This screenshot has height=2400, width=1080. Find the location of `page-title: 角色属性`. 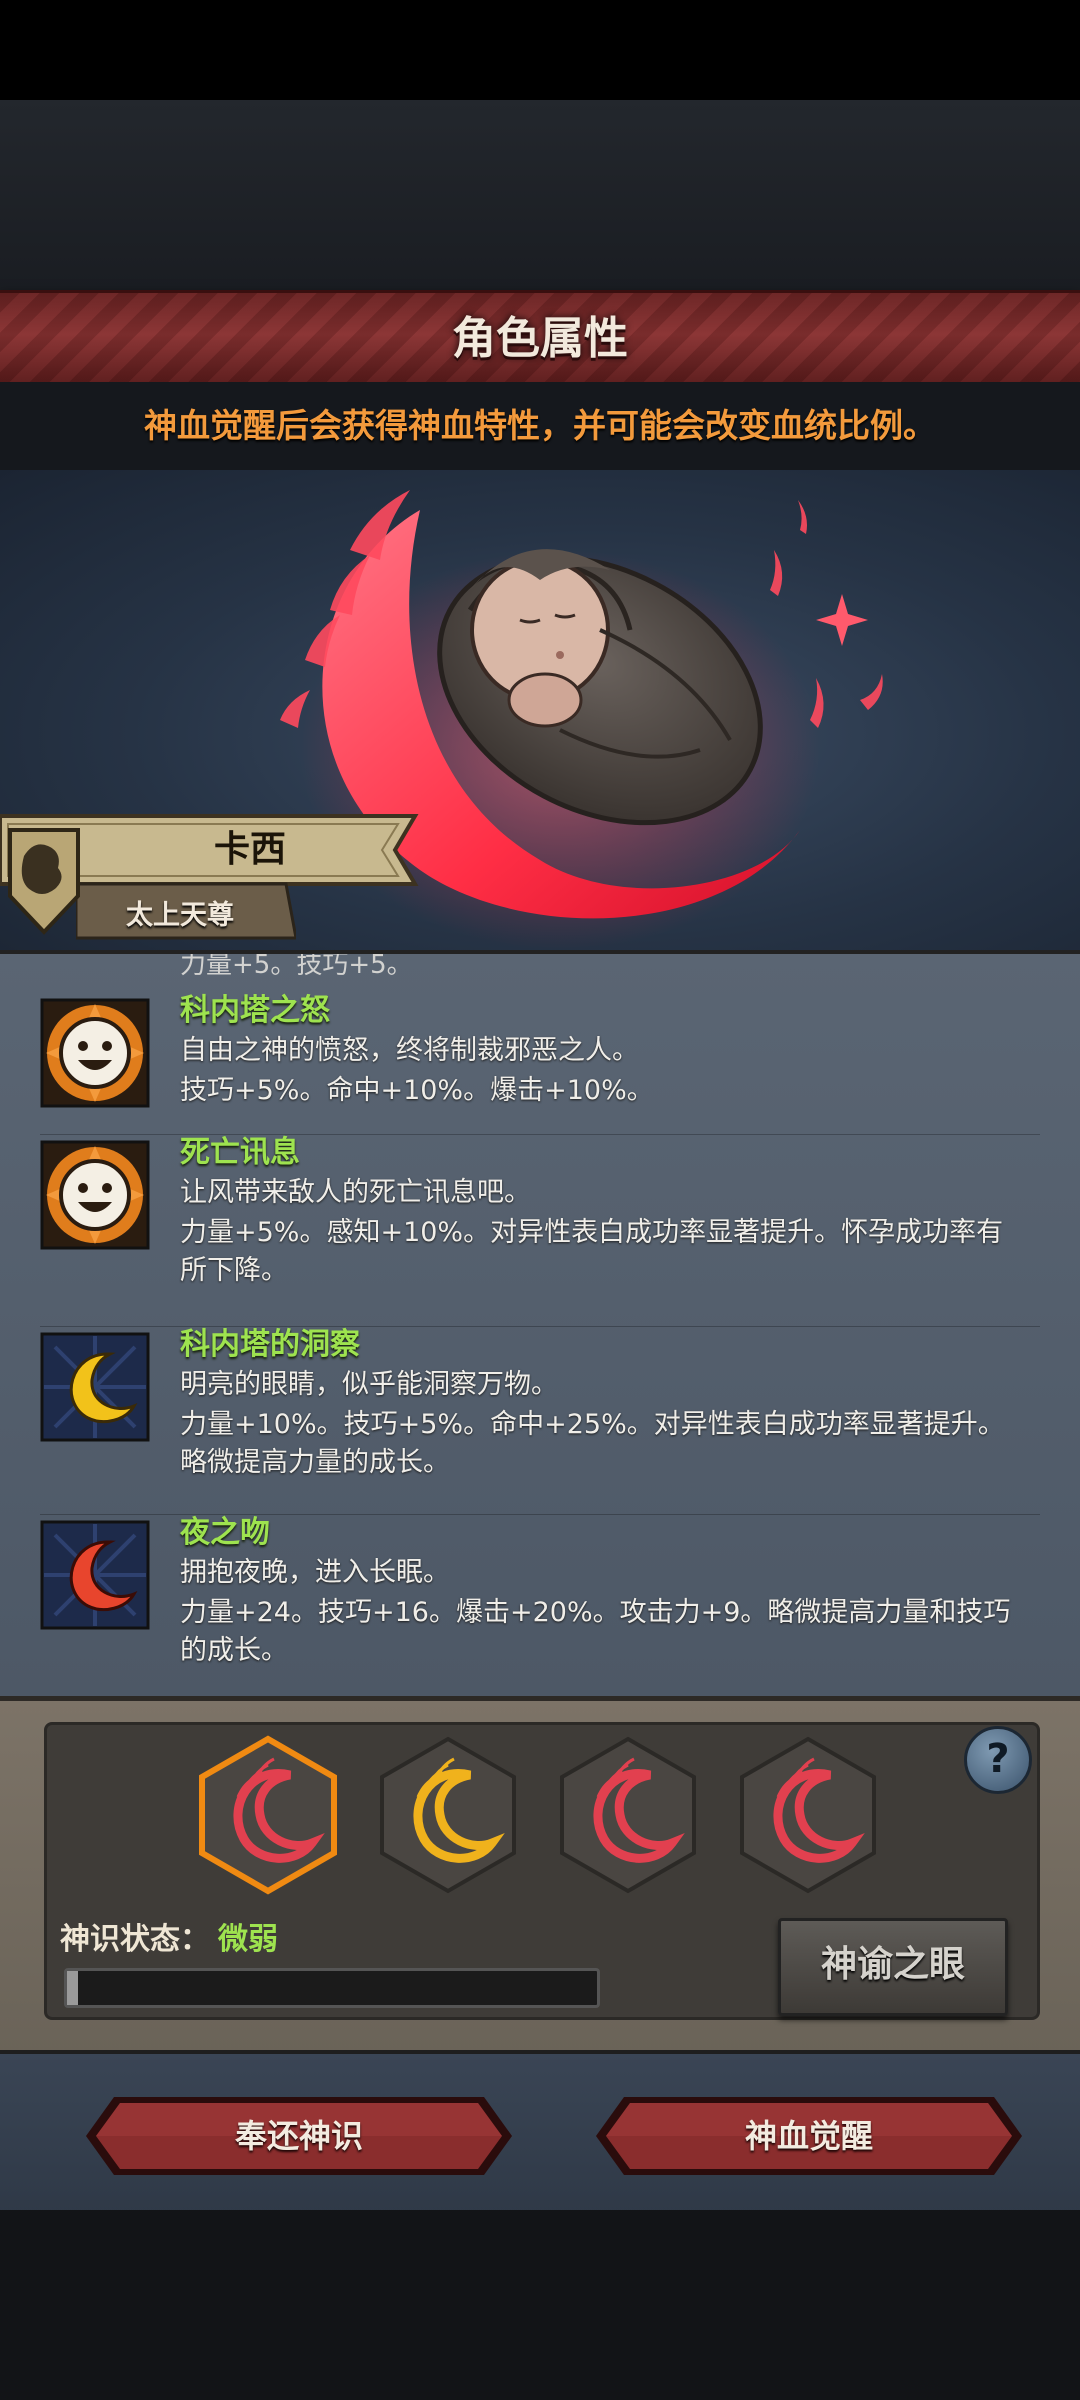

page-title: 角色属性 is located at coordinates (540, 338).